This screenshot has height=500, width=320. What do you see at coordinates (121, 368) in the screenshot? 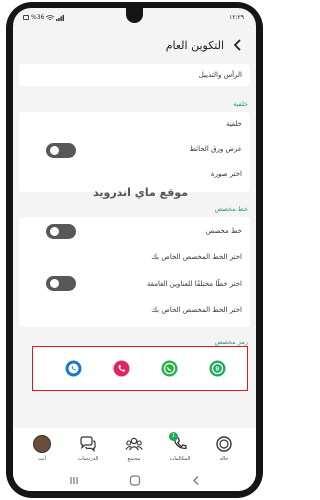
I see `red-phone-icon` at bounding box center [121, 368].